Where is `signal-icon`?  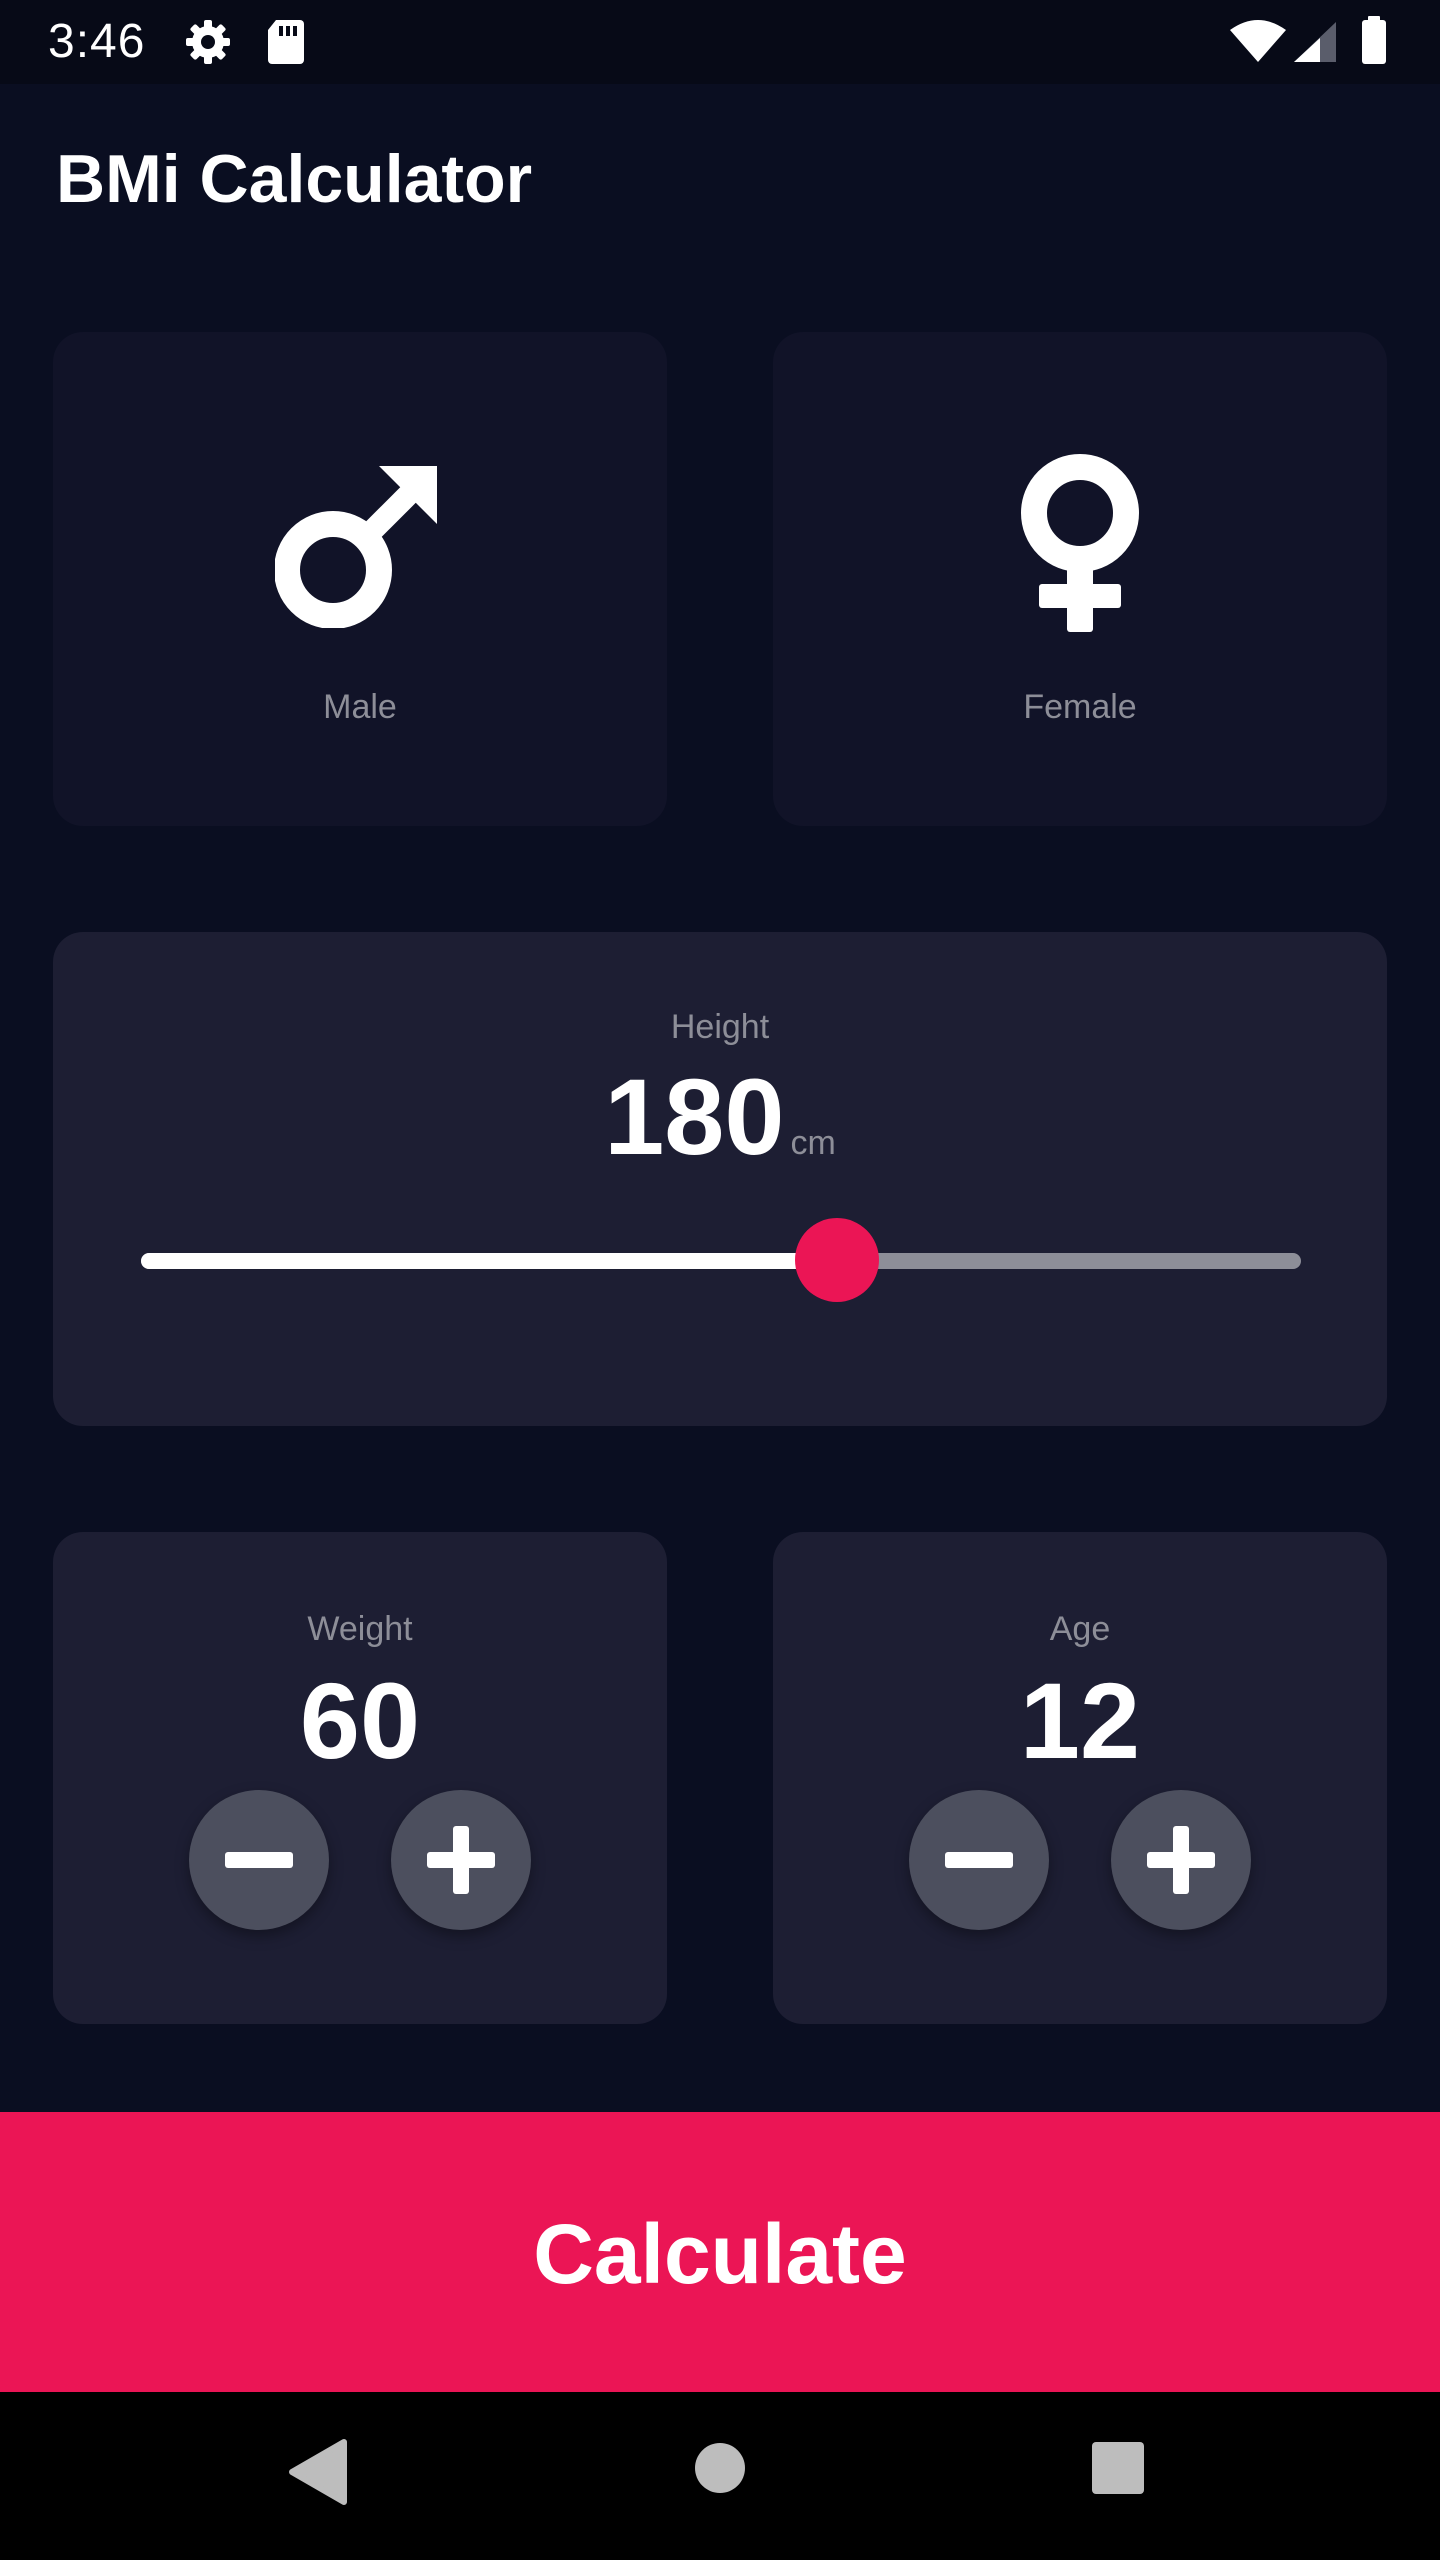
signal-icon is located at coordinates (1315, 44).